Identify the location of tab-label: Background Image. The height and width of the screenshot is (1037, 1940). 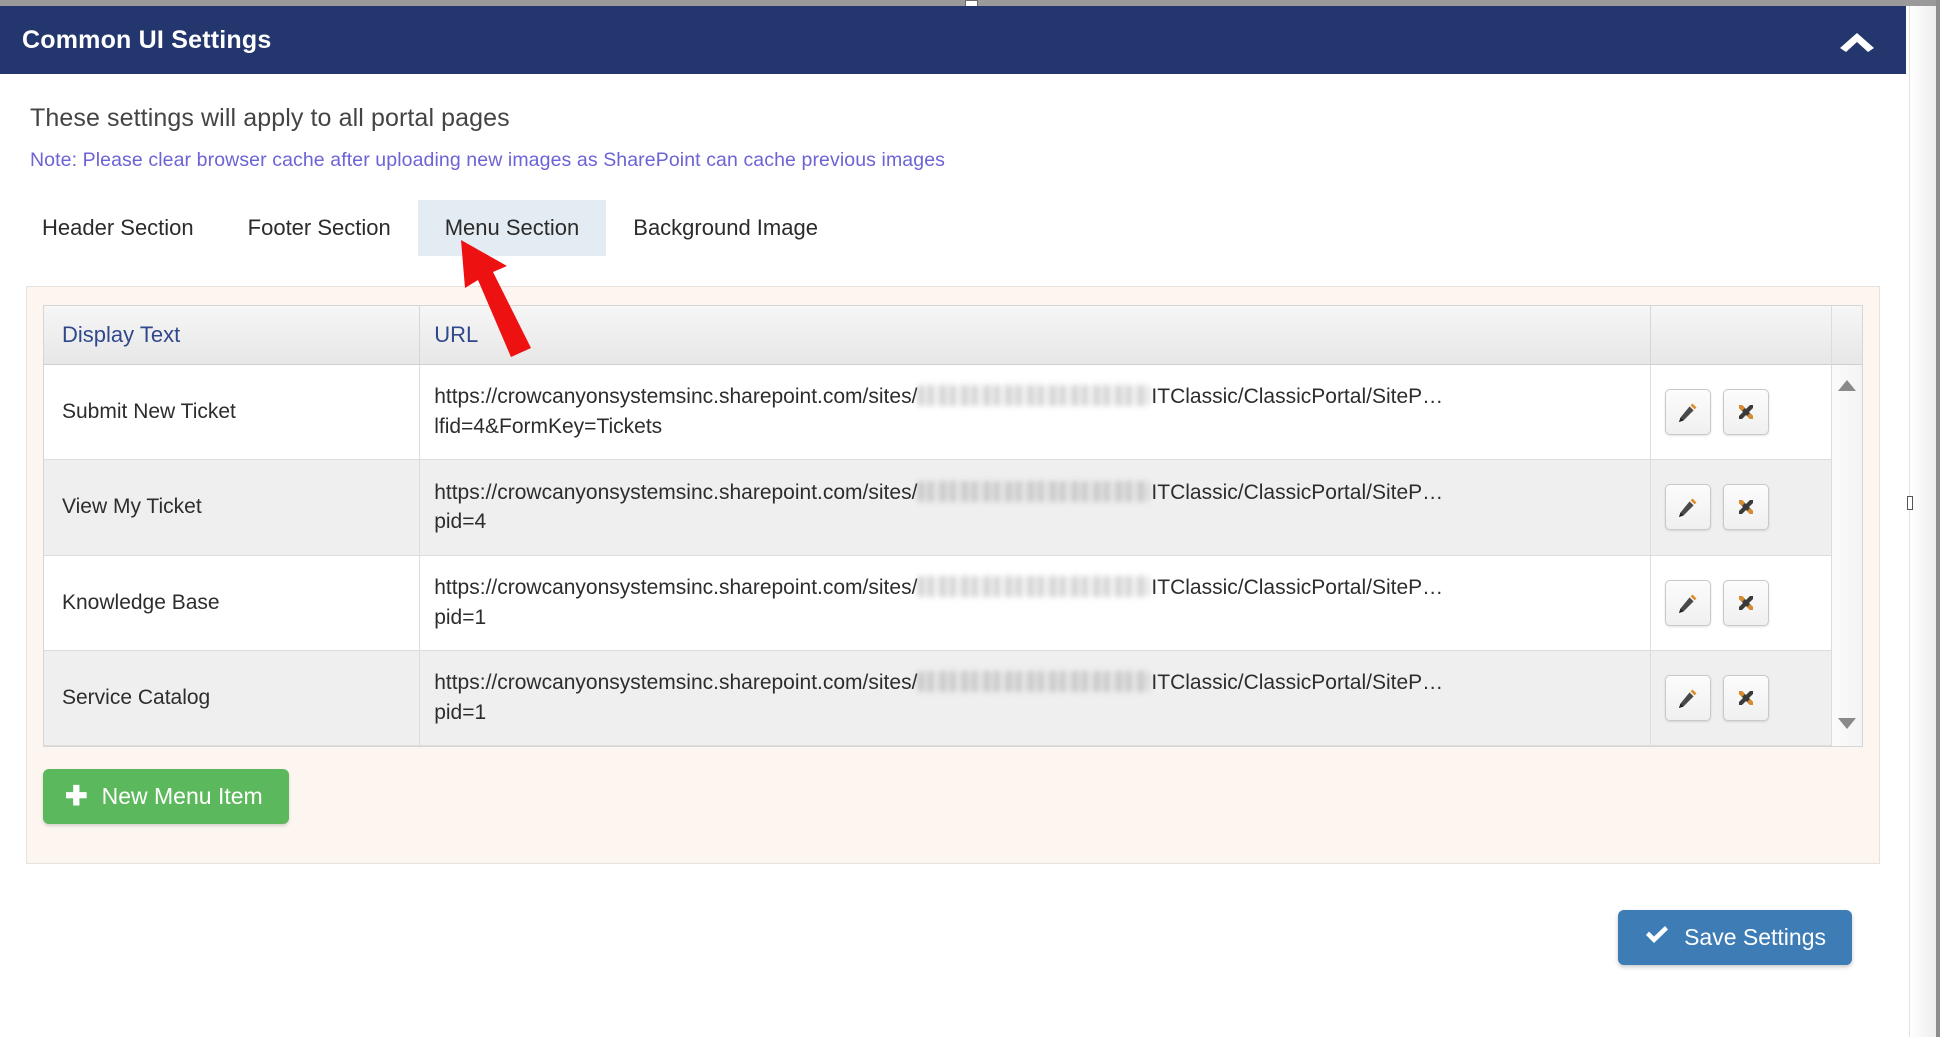
(725, 227).